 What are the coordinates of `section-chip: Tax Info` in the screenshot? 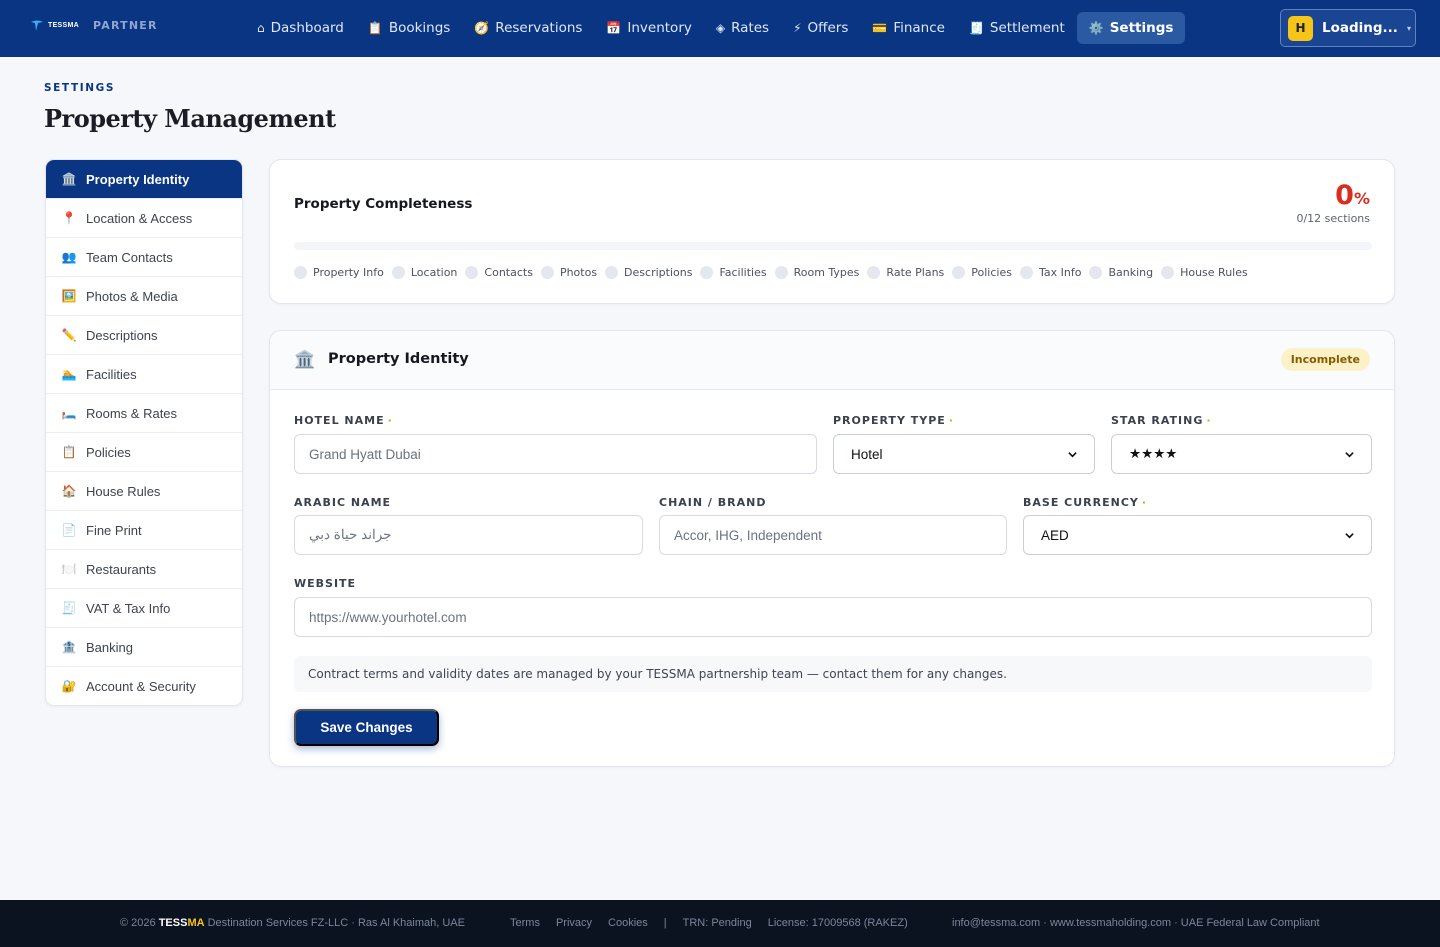 It's located at (1050, 272).